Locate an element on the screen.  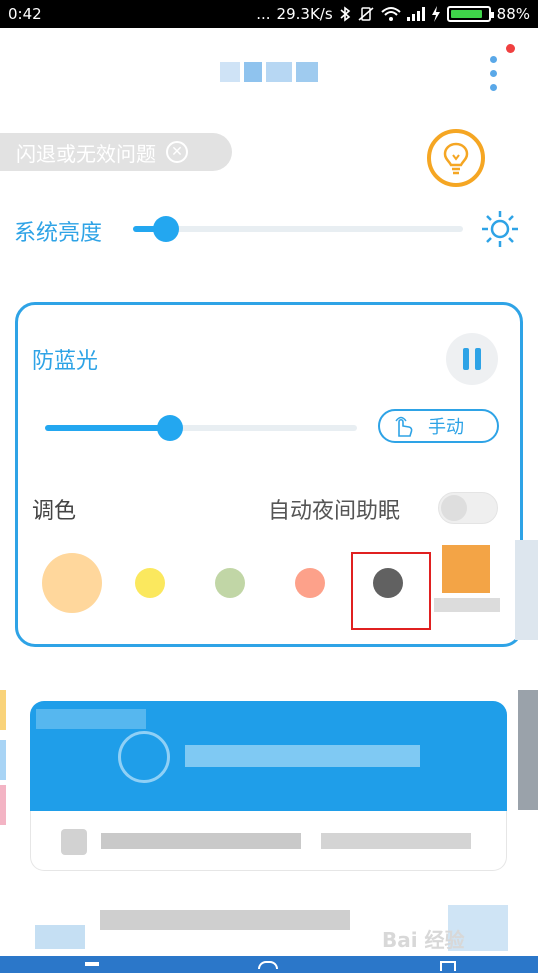
battery-level is located at coordinates (466, 14).